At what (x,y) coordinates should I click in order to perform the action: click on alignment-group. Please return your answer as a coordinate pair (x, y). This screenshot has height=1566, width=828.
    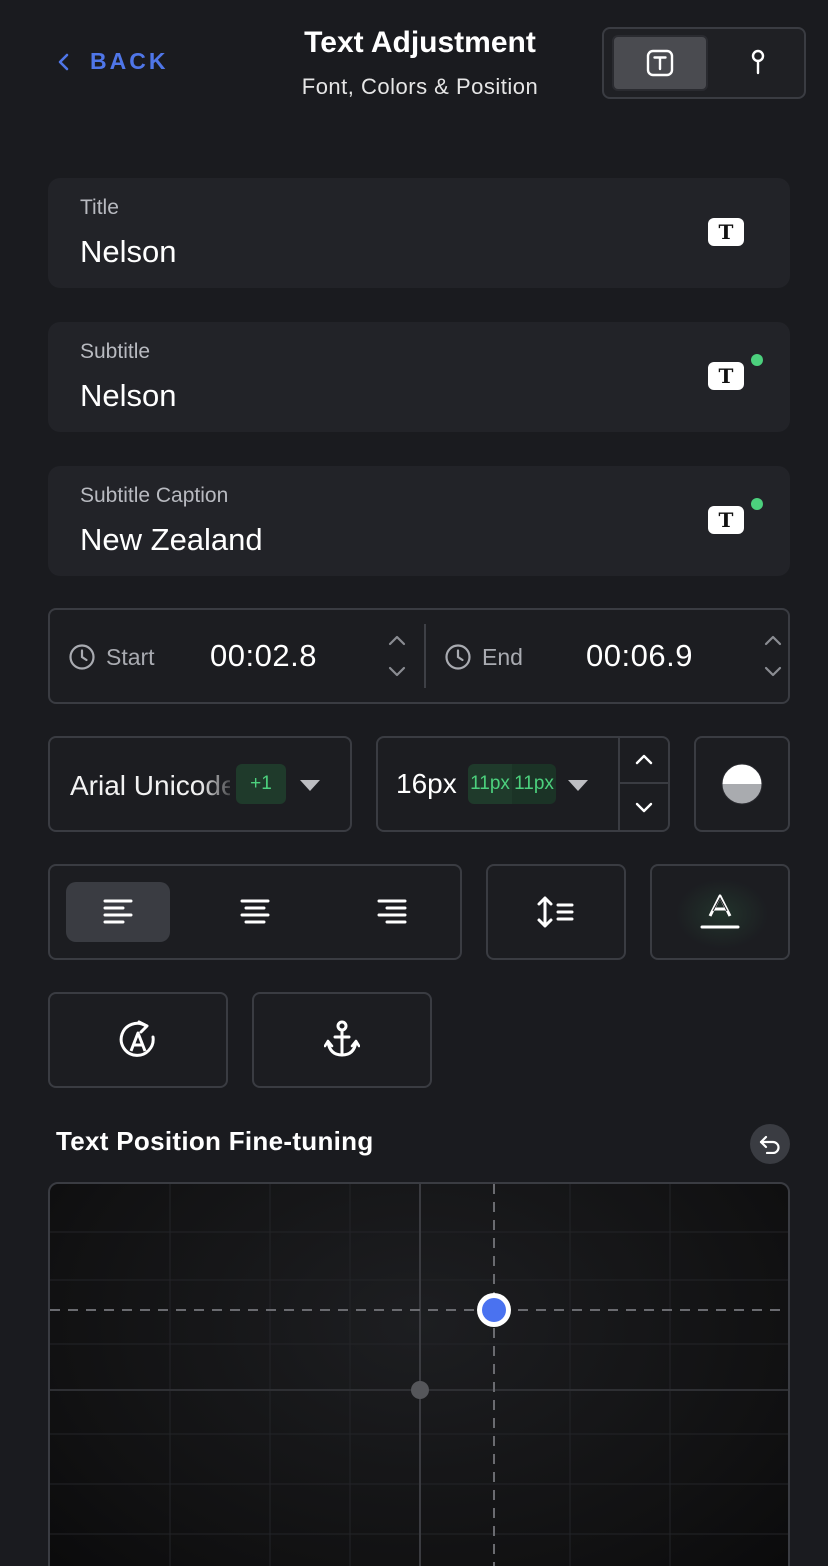
    Looking at the image, I should click on (255, 912).